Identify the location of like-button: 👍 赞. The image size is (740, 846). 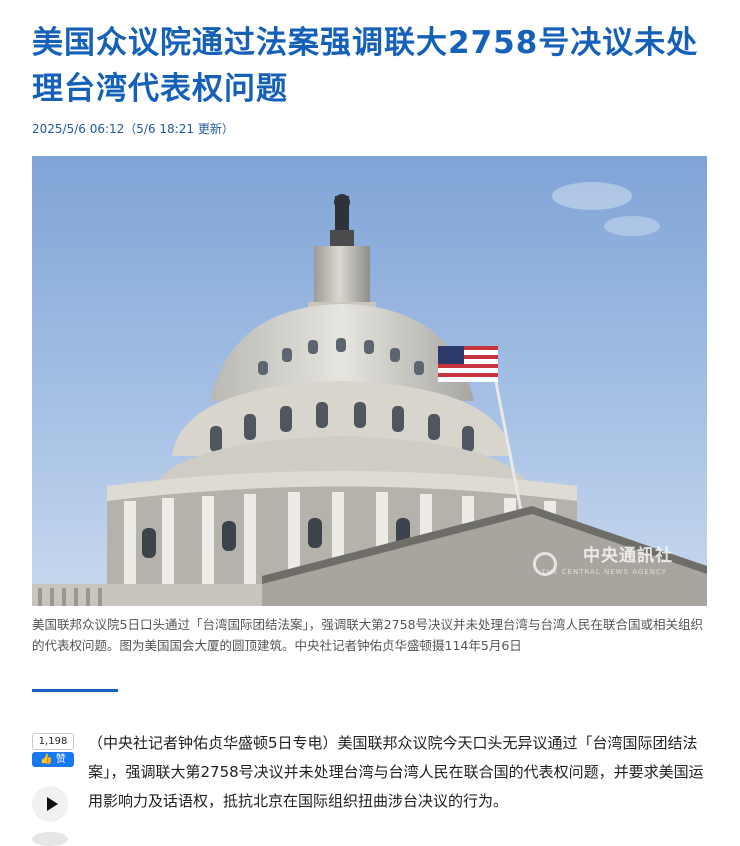
(53, 759).